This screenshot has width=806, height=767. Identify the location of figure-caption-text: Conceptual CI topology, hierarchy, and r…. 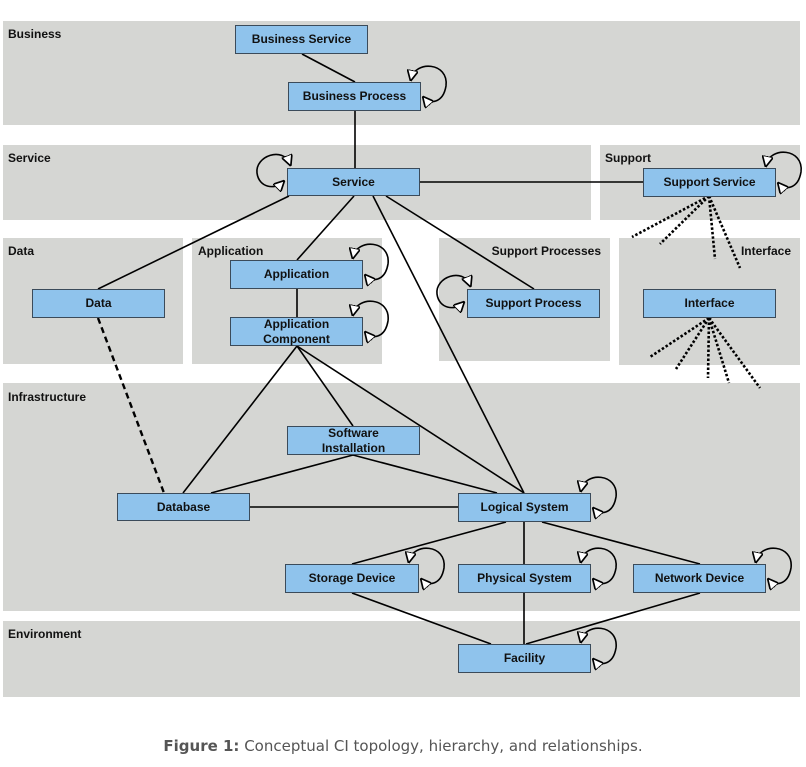
(441, 746).